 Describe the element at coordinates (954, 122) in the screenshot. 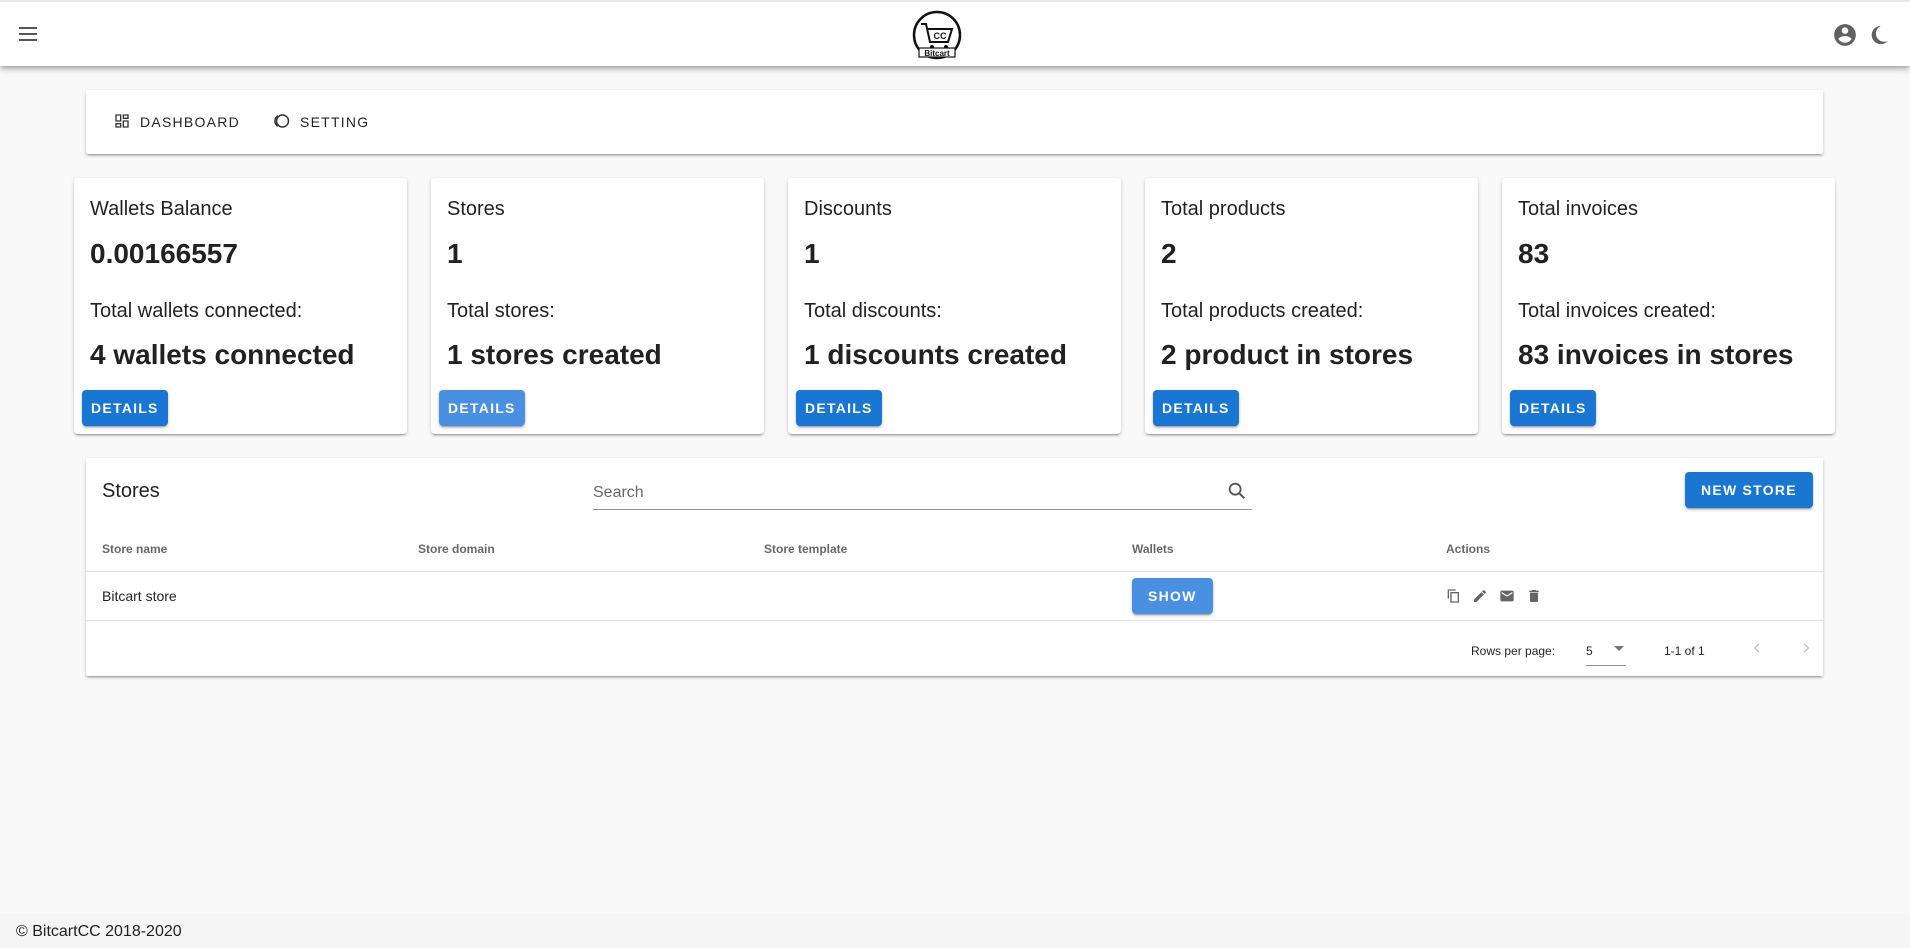

I see `top-navigation: DASHBOARD SETTING` at that location.